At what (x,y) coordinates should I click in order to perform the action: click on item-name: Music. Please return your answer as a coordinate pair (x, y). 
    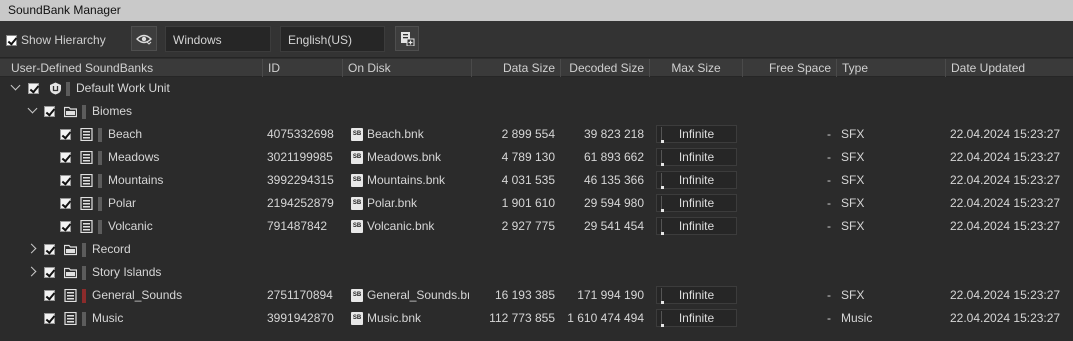
    Looking at the image, I should click on (108, 318).